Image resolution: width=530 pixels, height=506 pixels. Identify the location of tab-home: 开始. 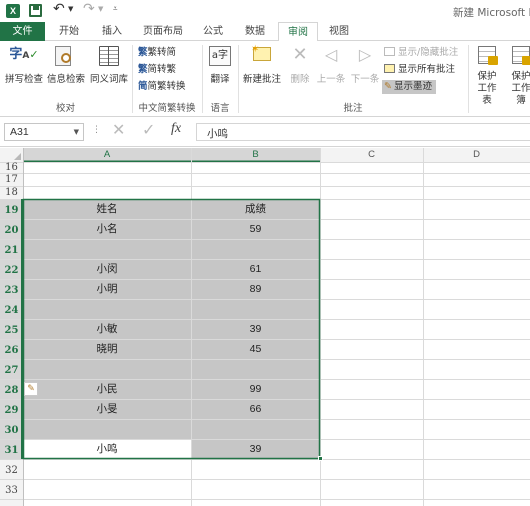
(69, 31).